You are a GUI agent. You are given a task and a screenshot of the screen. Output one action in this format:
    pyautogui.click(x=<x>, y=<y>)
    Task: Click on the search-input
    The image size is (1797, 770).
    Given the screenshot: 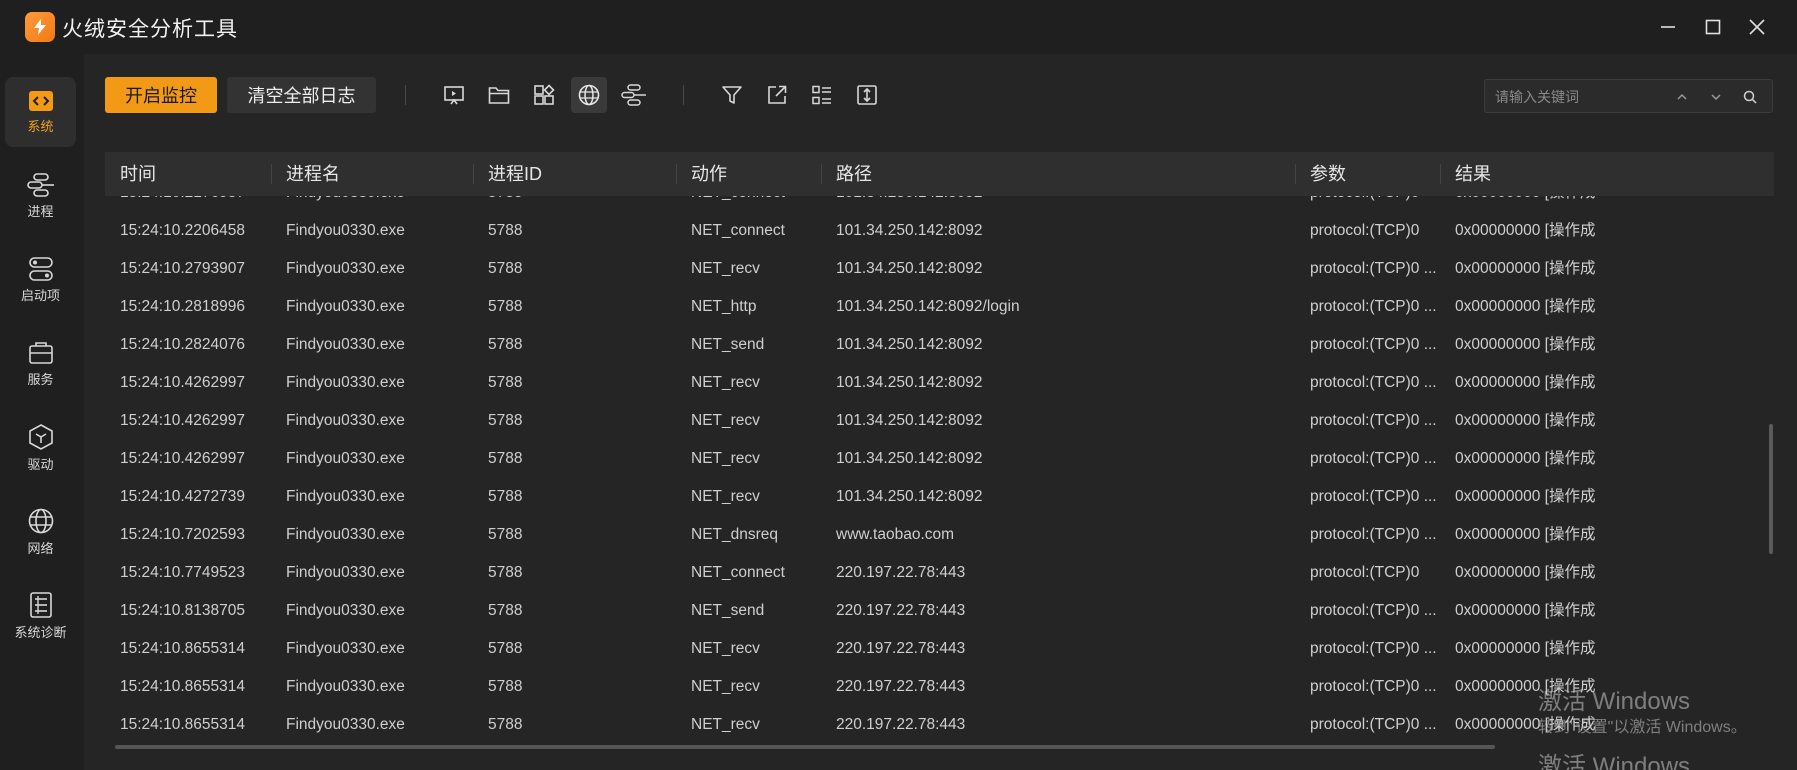 What is the action you would take?
    pyautogui.click(x=1580, y=97)
    